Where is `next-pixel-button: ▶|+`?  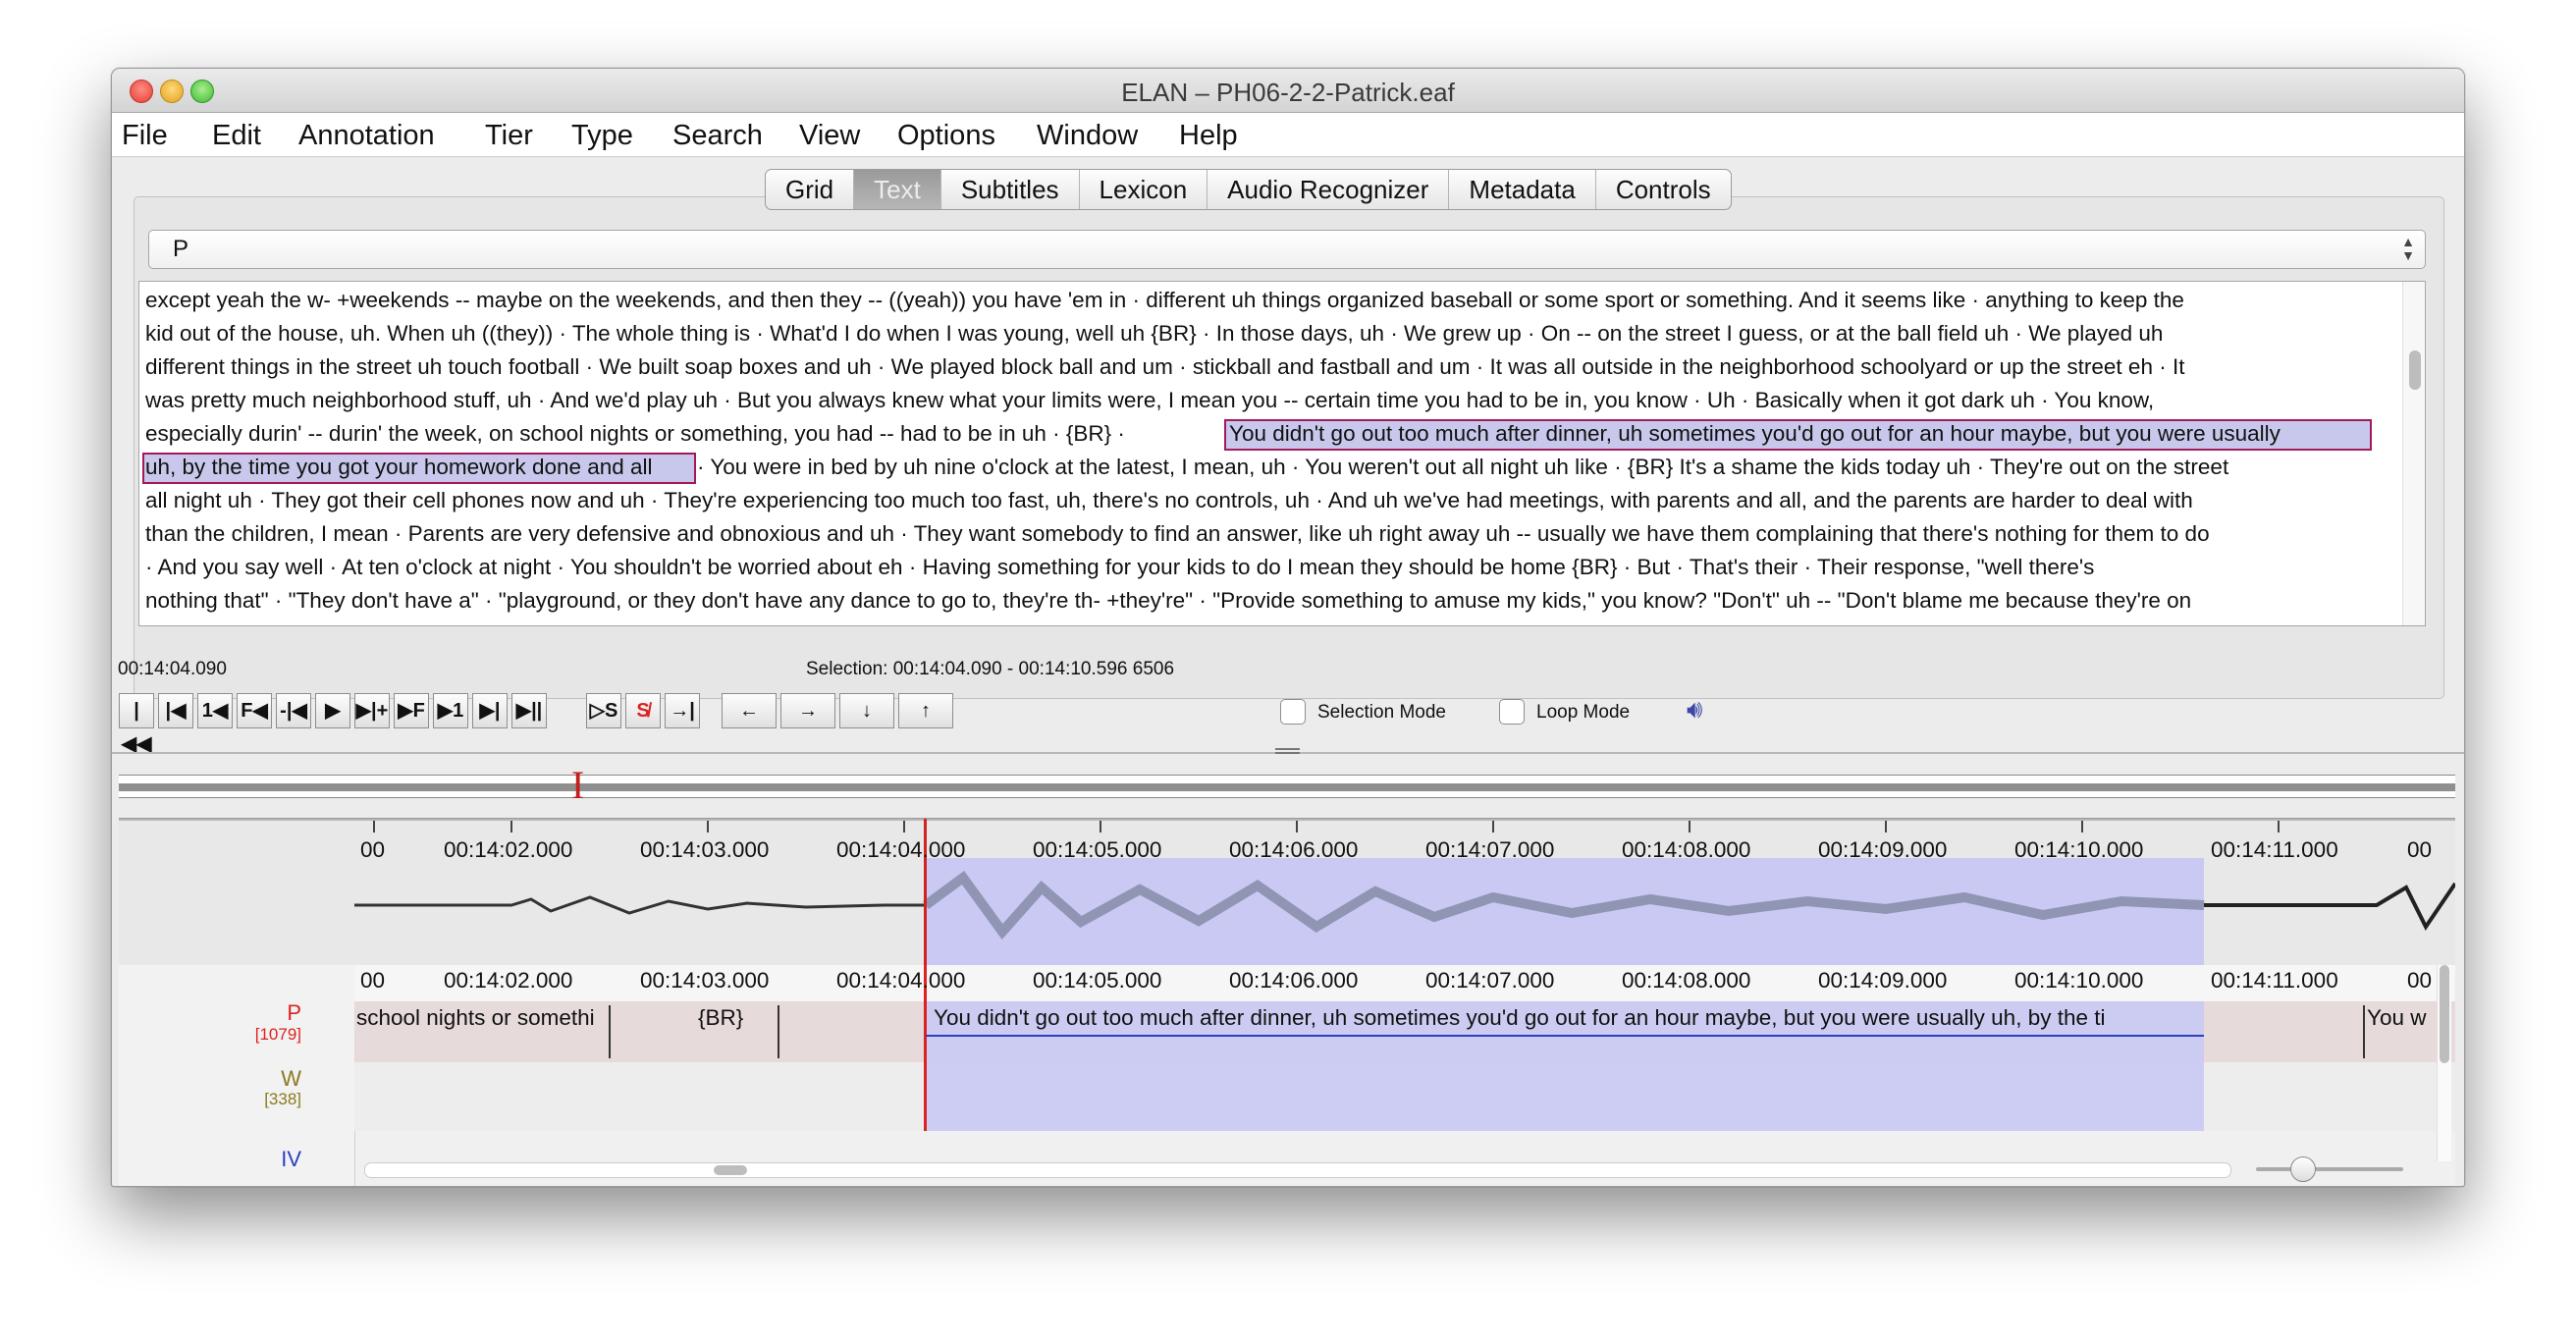 next-pixel-button: ▶|+ is located at coordinates (372, 710).